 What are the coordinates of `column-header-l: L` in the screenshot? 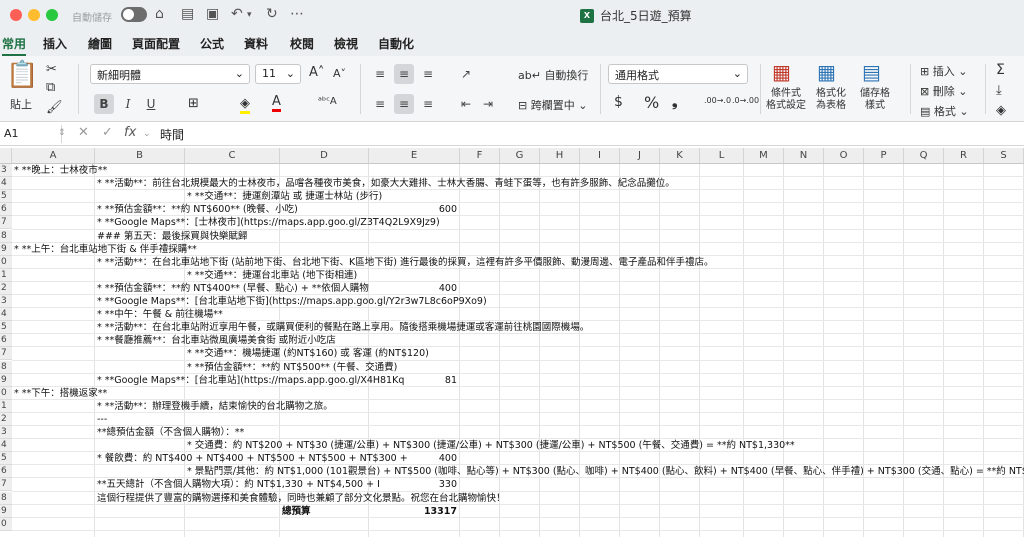 It's located at (722, 156).